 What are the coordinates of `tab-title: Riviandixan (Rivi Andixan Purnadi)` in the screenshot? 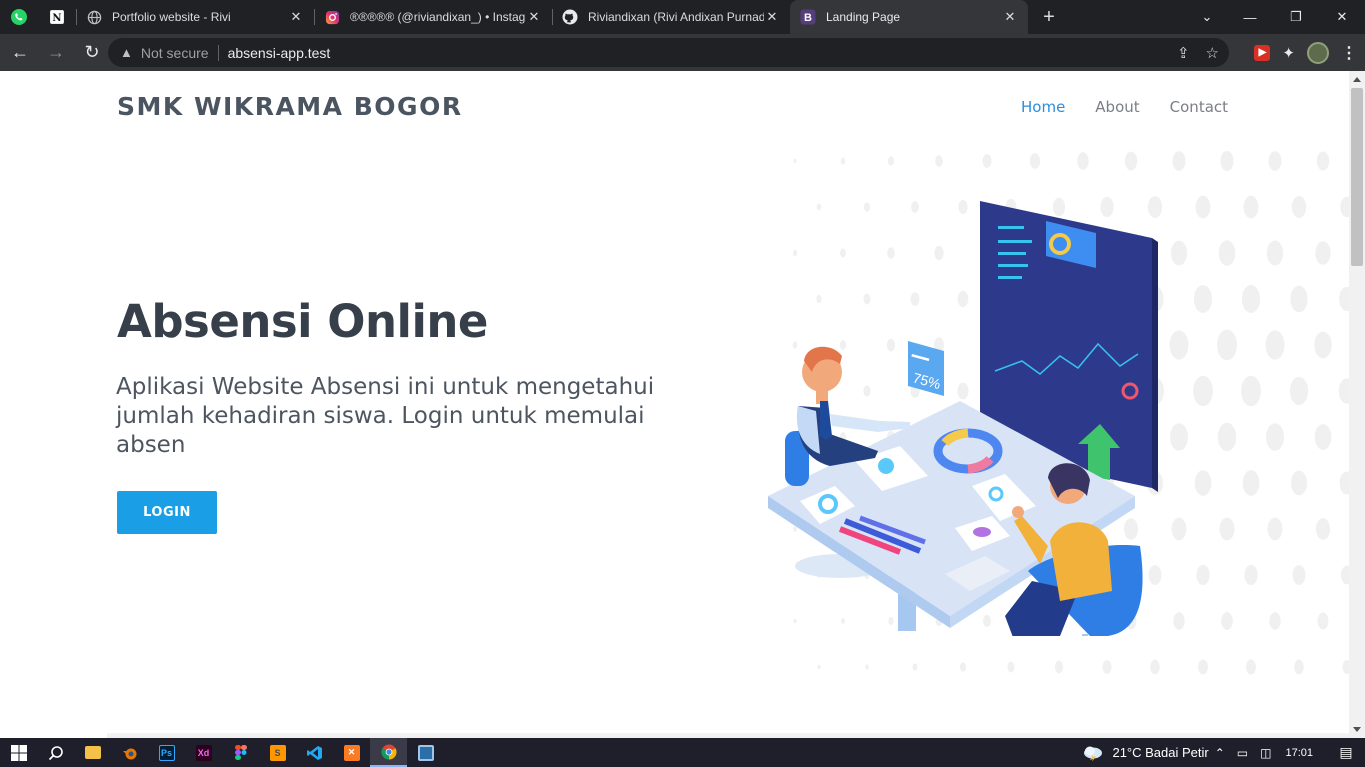 It's located at (676, 17).